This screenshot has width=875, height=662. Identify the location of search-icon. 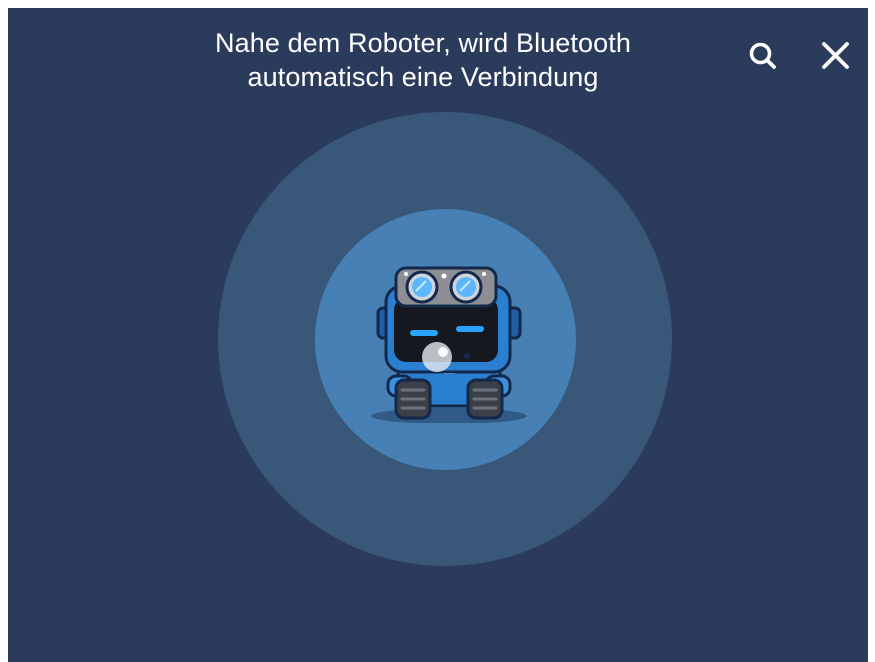
(762, 55).